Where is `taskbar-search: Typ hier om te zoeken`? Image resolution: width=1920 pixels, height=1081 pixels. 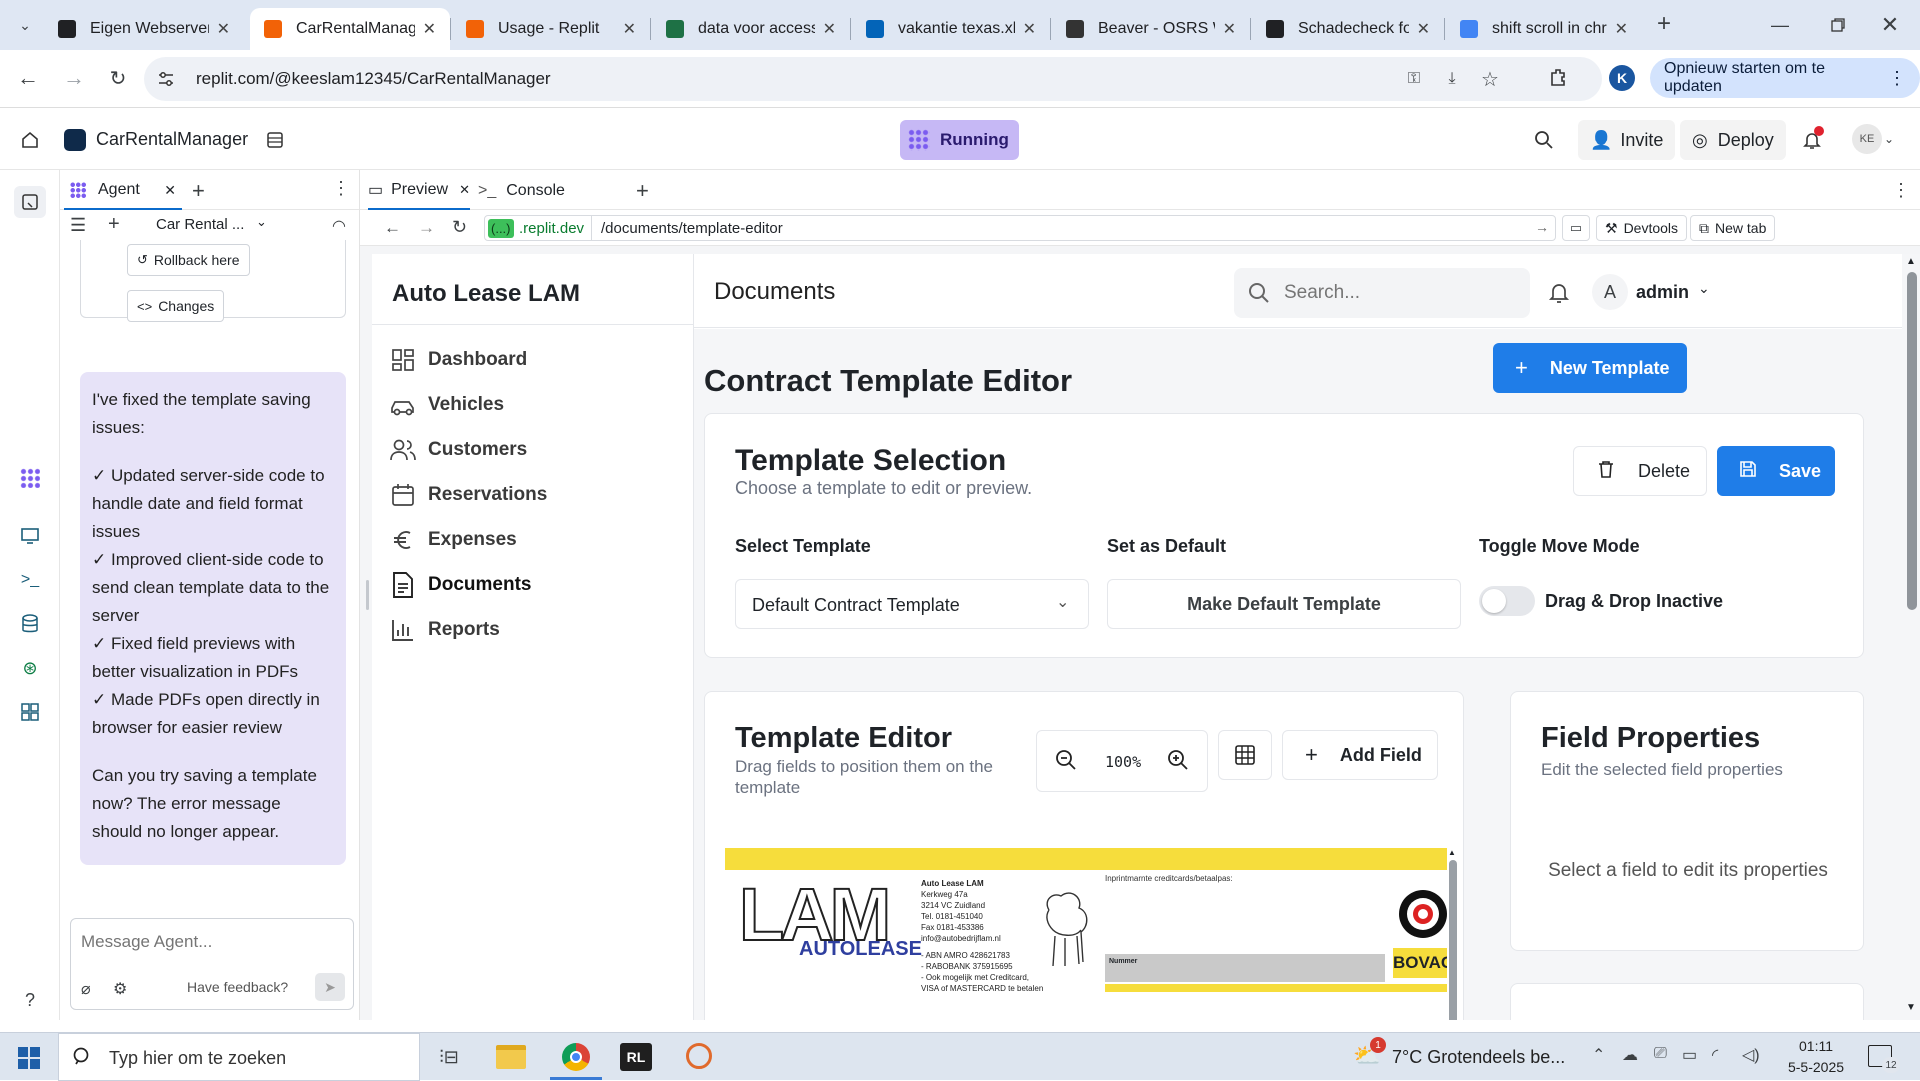
taskbar-search: Typ hier om te zoeken is located at coordinates (239, 1057).